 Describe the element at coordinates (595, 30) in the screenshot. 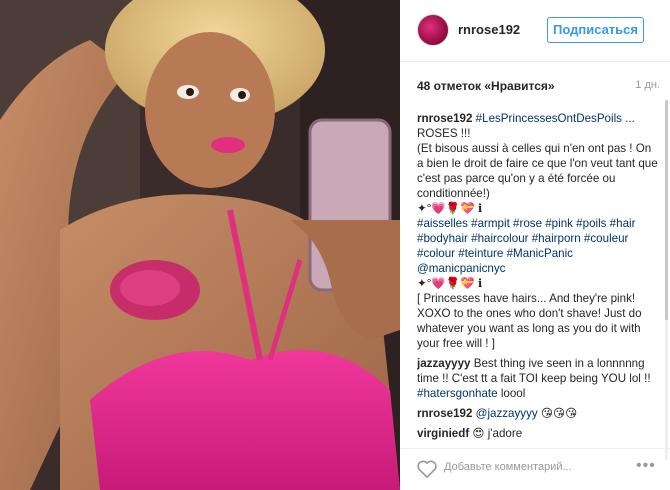

I see `subscribe-button: Подписаться` at that location.